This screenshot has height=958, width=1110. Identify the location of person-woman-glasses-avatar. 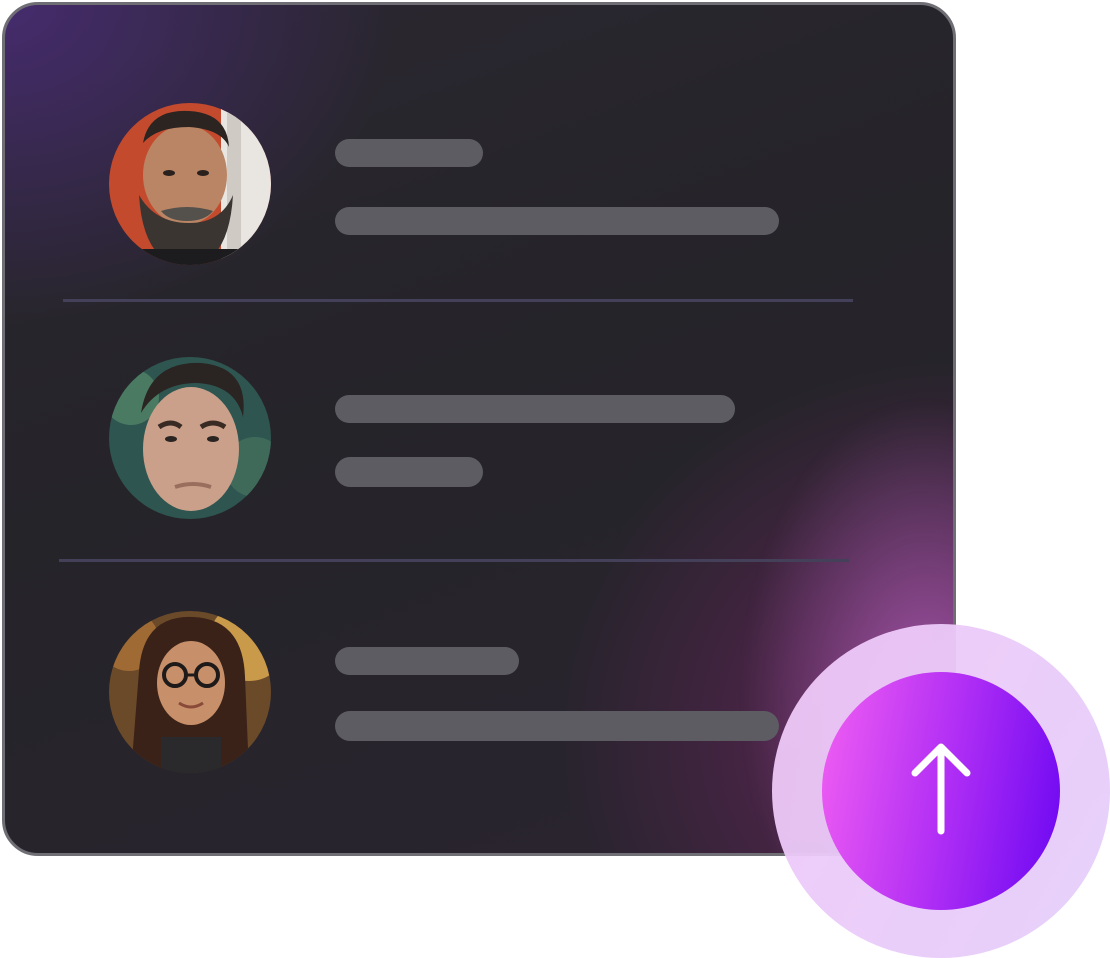
(190, 692).